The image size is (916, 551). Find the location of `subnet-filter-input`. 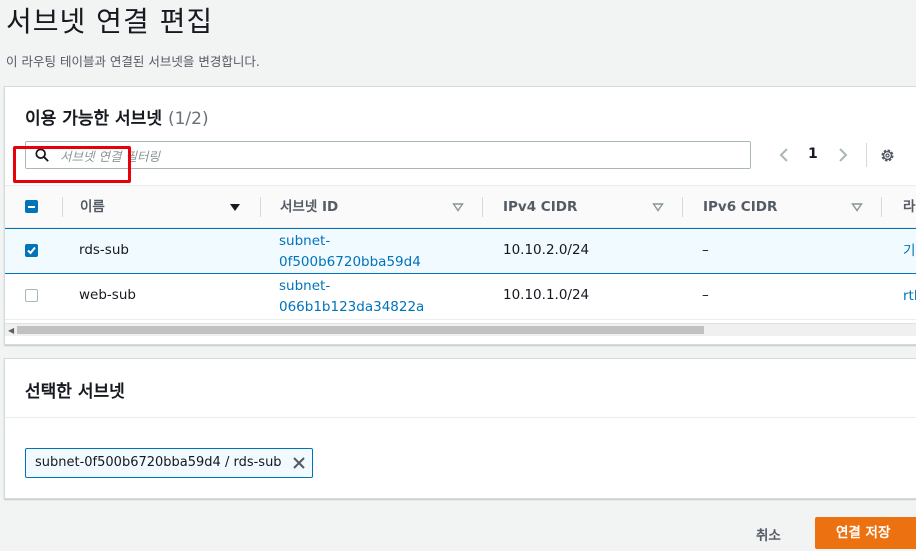

subnet-filter-input is located at coordinates (400, 156).